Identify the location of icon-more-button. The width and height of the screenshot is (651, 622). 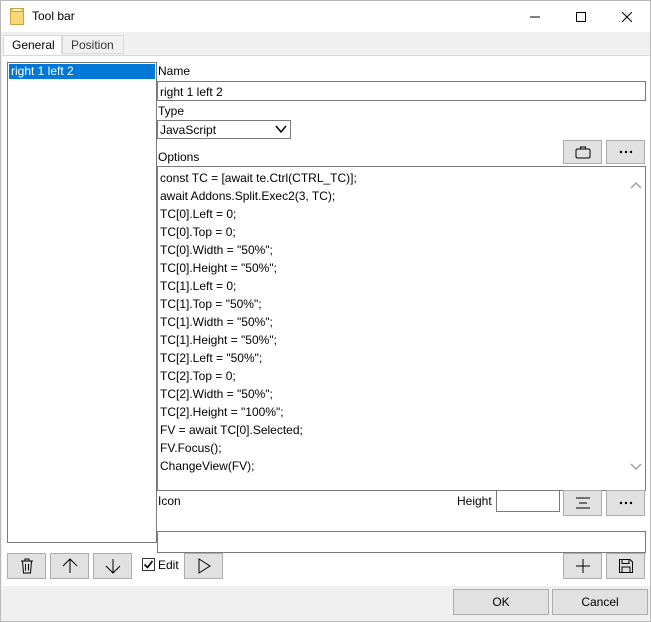
(625, 503).